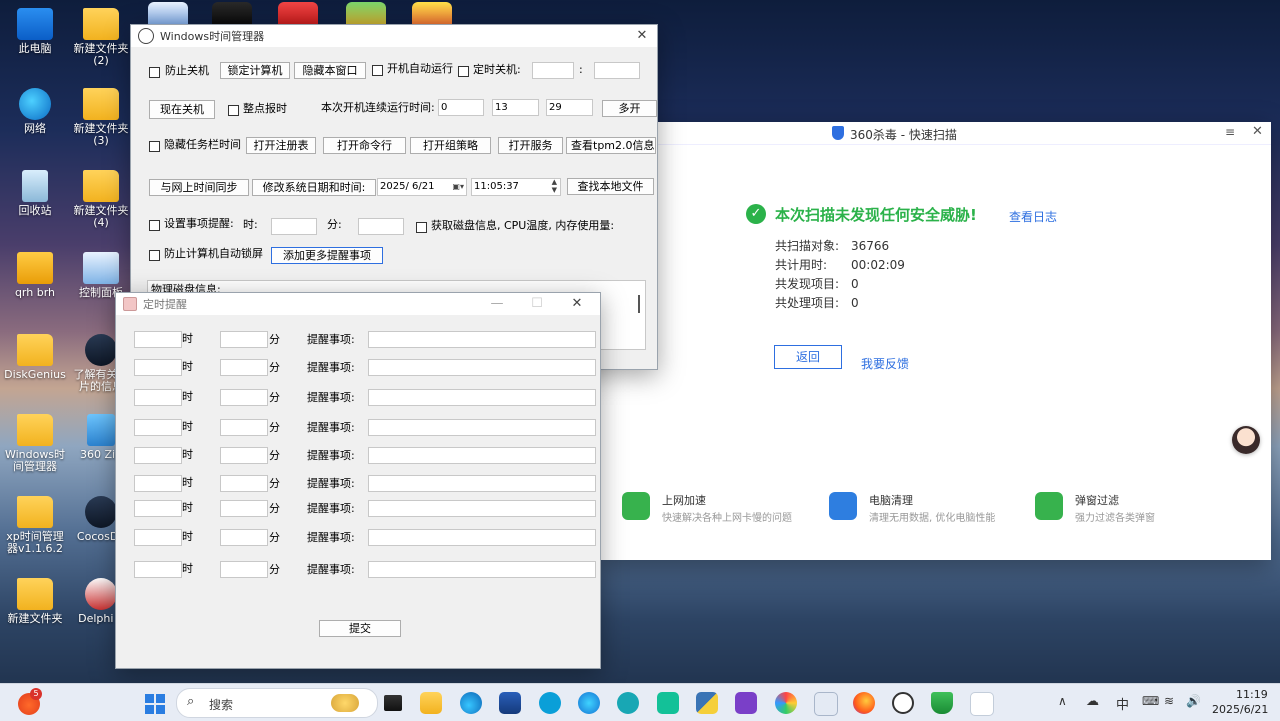 This screenshot has height=721, width=1280. What do you see at coordinates (364, 145) in the screenshot?
I see `open-cmd-button: 打开命令行` at bounding box center [364, 145].